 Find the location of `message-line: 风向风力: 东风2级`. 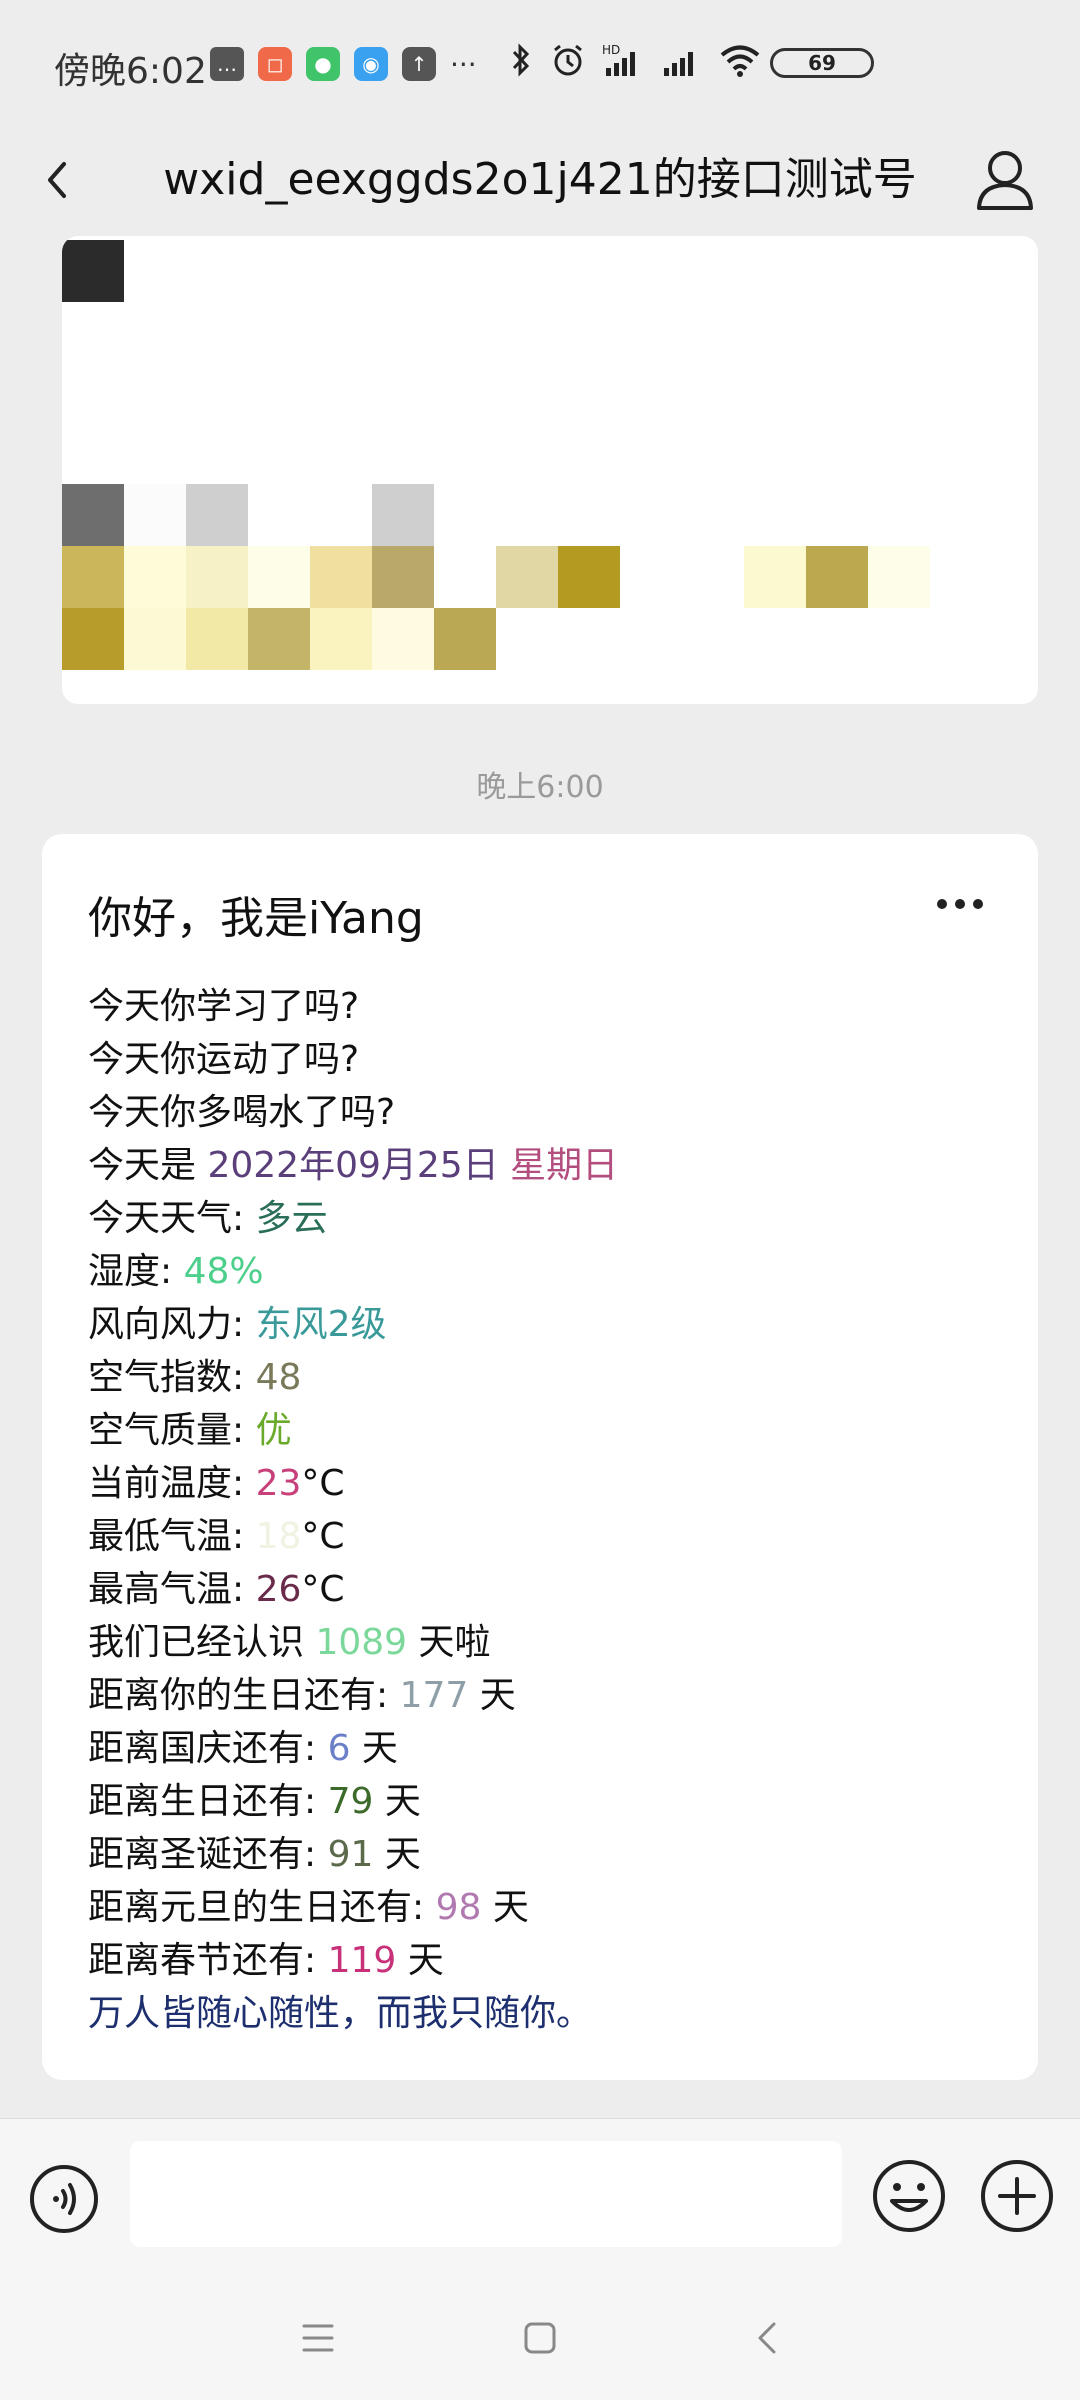

message-line: 风向风力: 东风2级 is located at coordinates (353, 1324).